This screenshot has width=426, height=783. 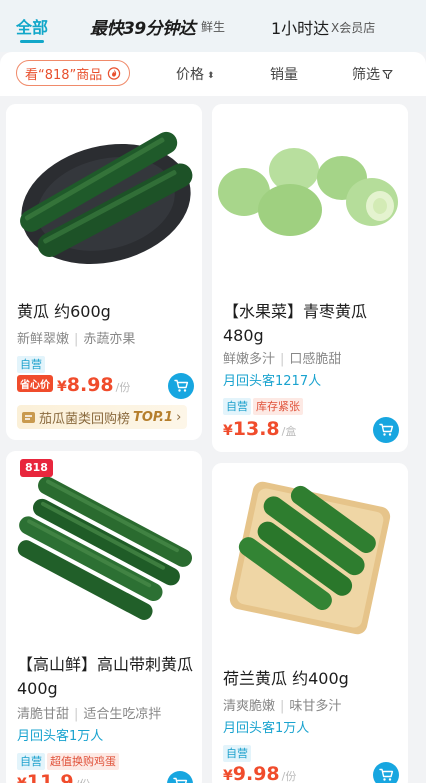 What do you see at coordinates (90, 385) in the screenshot?
I see `price-value: 8.98` at bounding box center [90, 385].